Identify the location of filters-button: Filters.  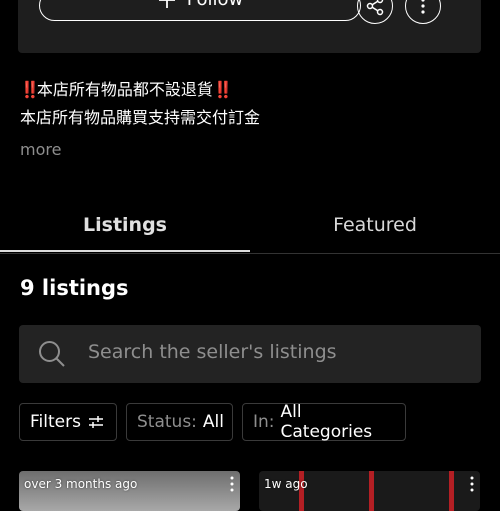
(68, 422).